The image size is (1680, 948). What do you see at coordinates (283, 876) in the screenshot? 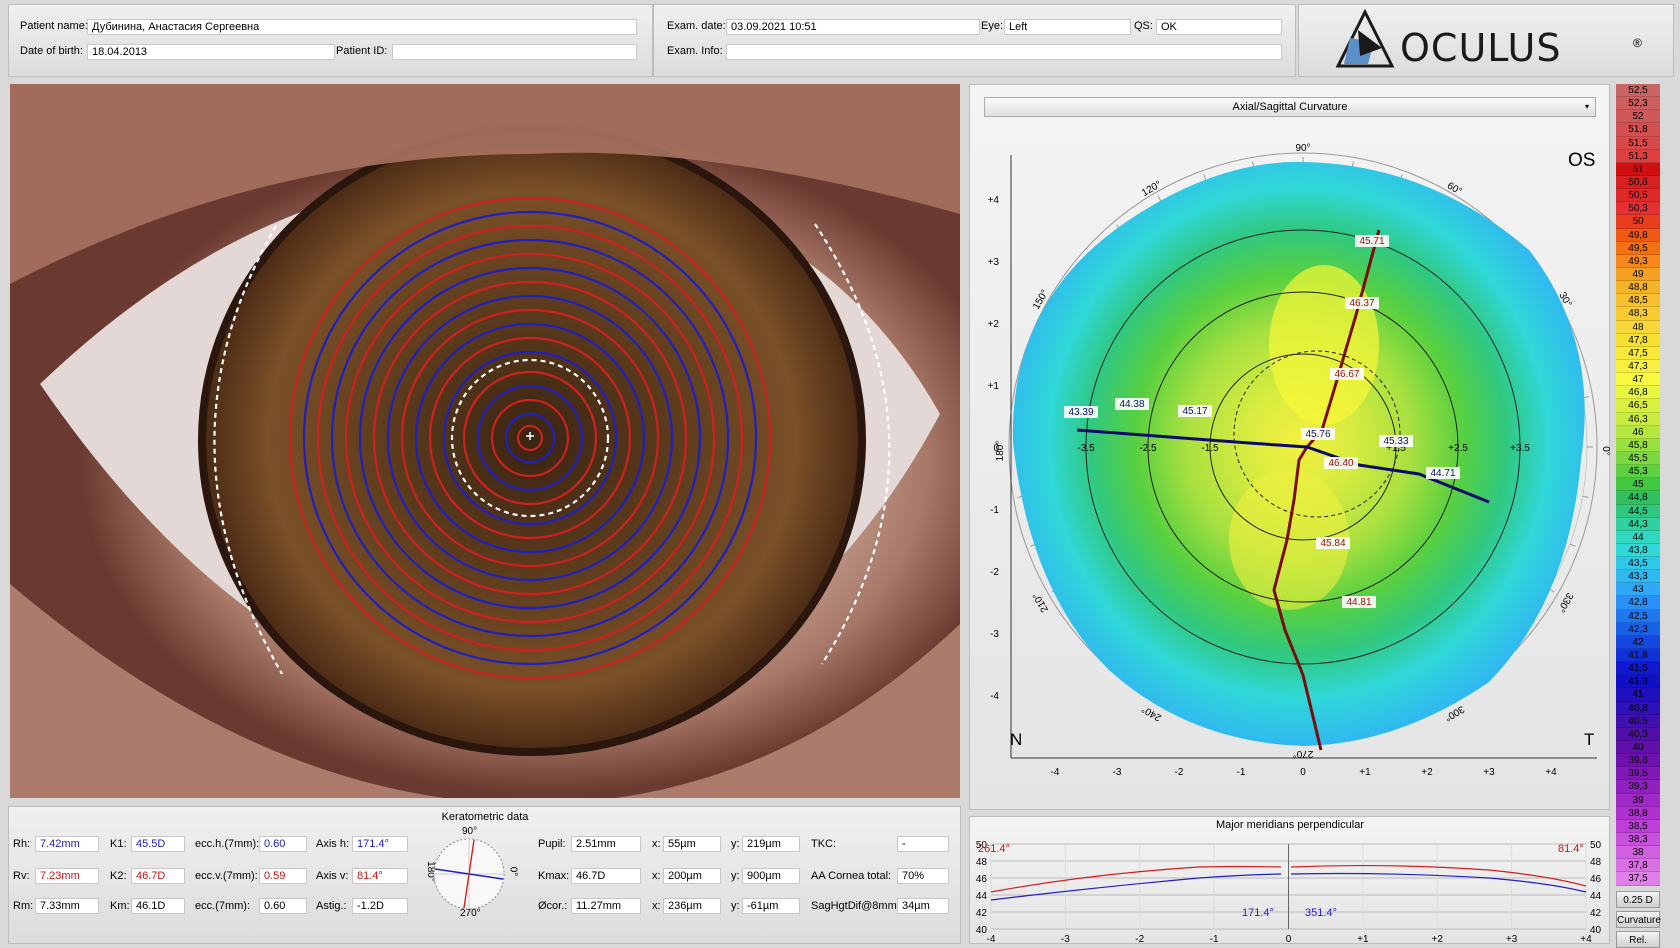
I see `eccv-value: 0.59` at bounding box center [283, 876].